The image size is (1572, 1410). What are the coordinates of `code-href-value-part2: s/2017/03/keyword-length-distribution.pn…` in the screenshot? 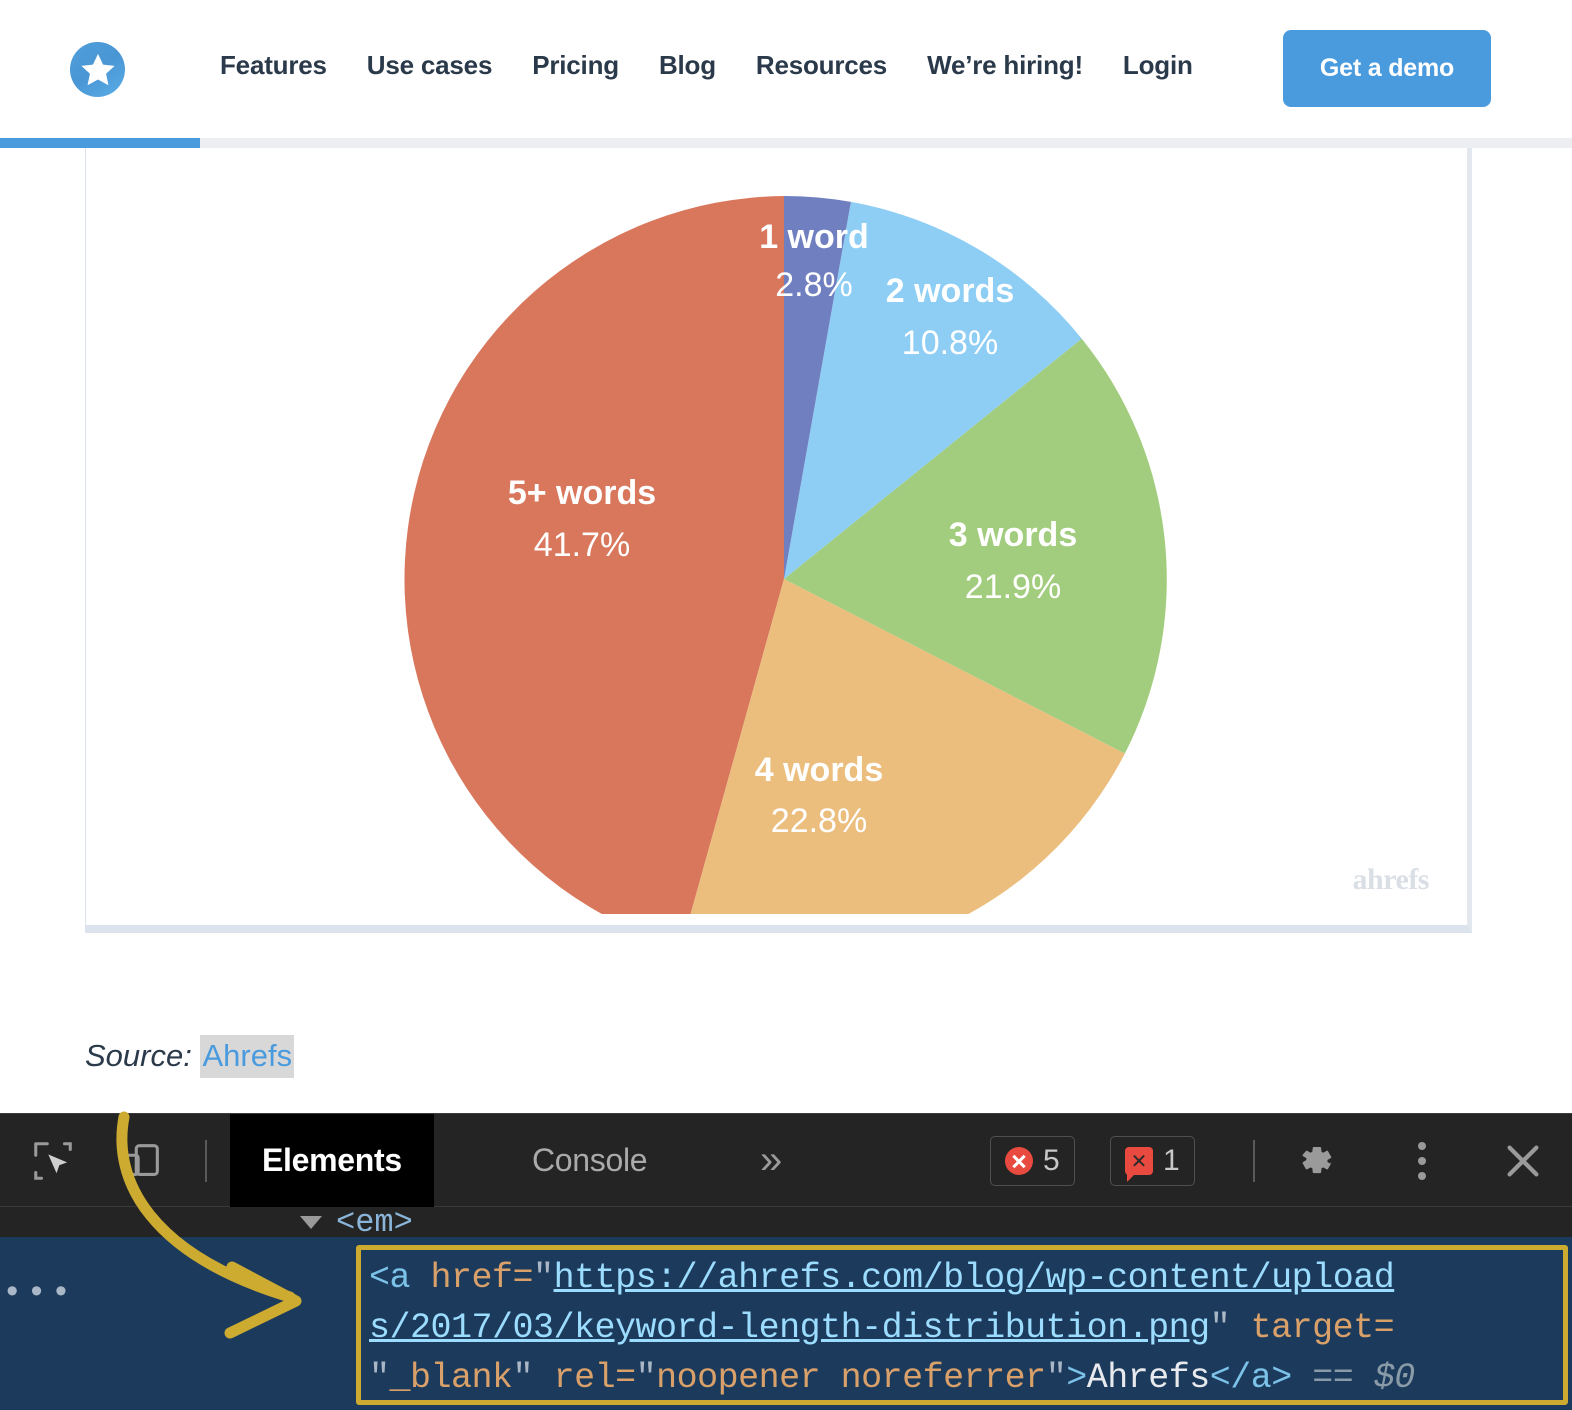 It's located at (789, 1328).